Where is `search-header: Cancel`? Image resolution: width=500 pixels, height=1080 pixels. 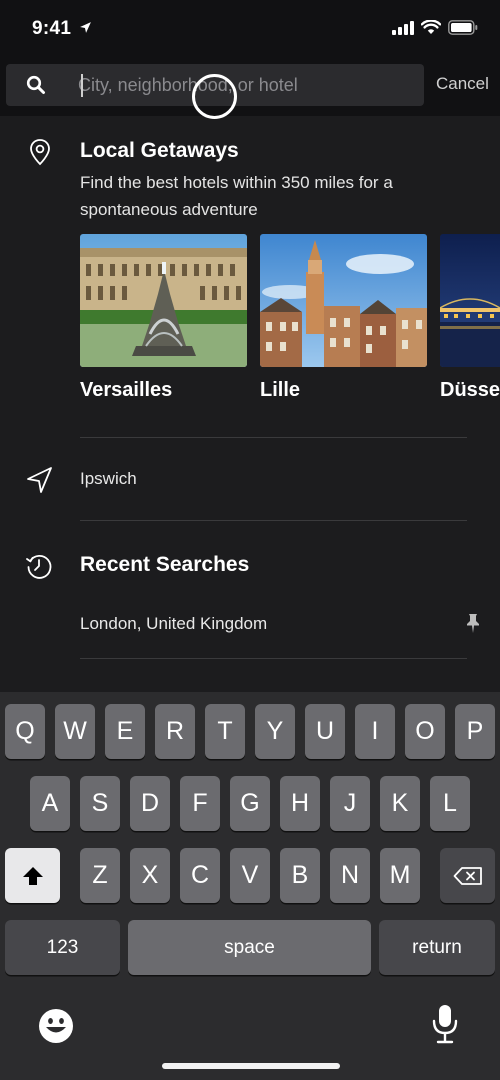 search-header: Cancel is located at coordinates (250, 88).